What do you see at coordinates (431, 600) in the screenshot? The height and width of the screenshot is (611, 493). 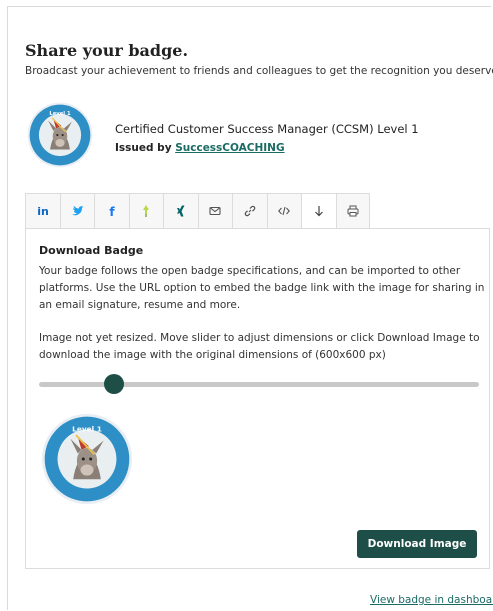 I see `view-badge-dashboard-link: View badge in dashboard` at bounding box center [431, 600].